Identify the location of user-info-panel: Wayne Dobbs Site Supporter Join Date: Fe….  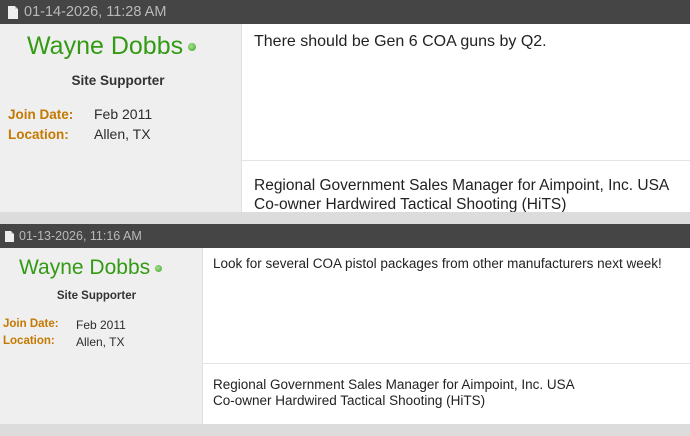
(101, 336).